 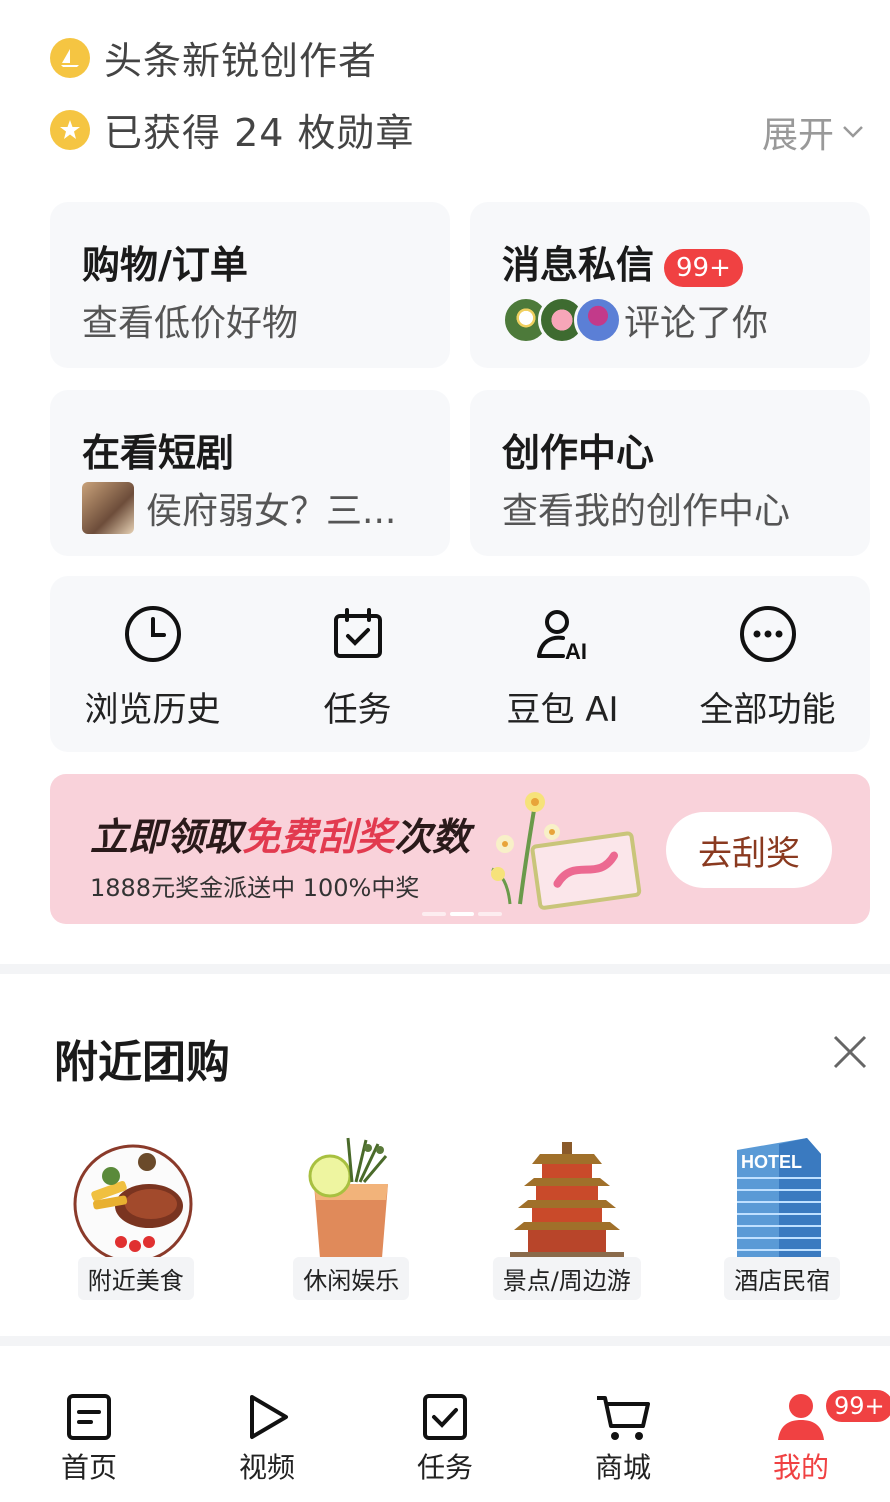 What do you see at coordinates (749, 850) in the screenshot?
I see `scratch-button: 去刮奖` at bounding box center [749, 850].